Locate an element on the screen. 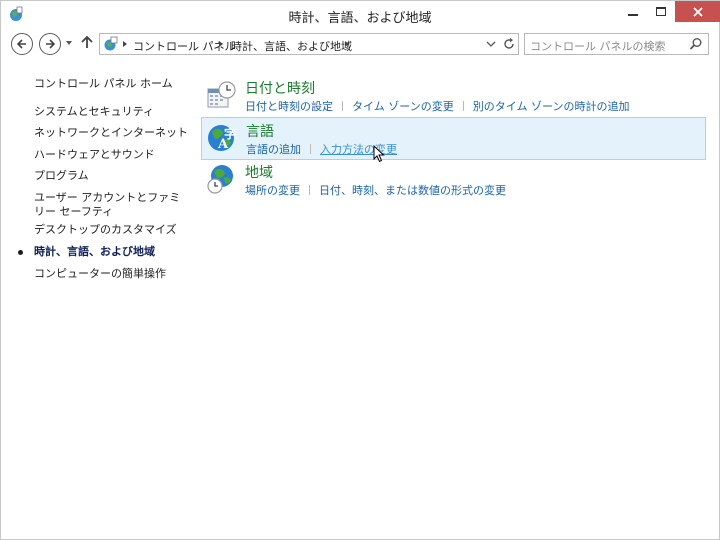 Image resolution: width=720 pixels, height=540 pixels. navigation-bar: コントロール パネル 時計、言語、および地域 コントロール パネルの検索 is located at coordinates (360, 44).